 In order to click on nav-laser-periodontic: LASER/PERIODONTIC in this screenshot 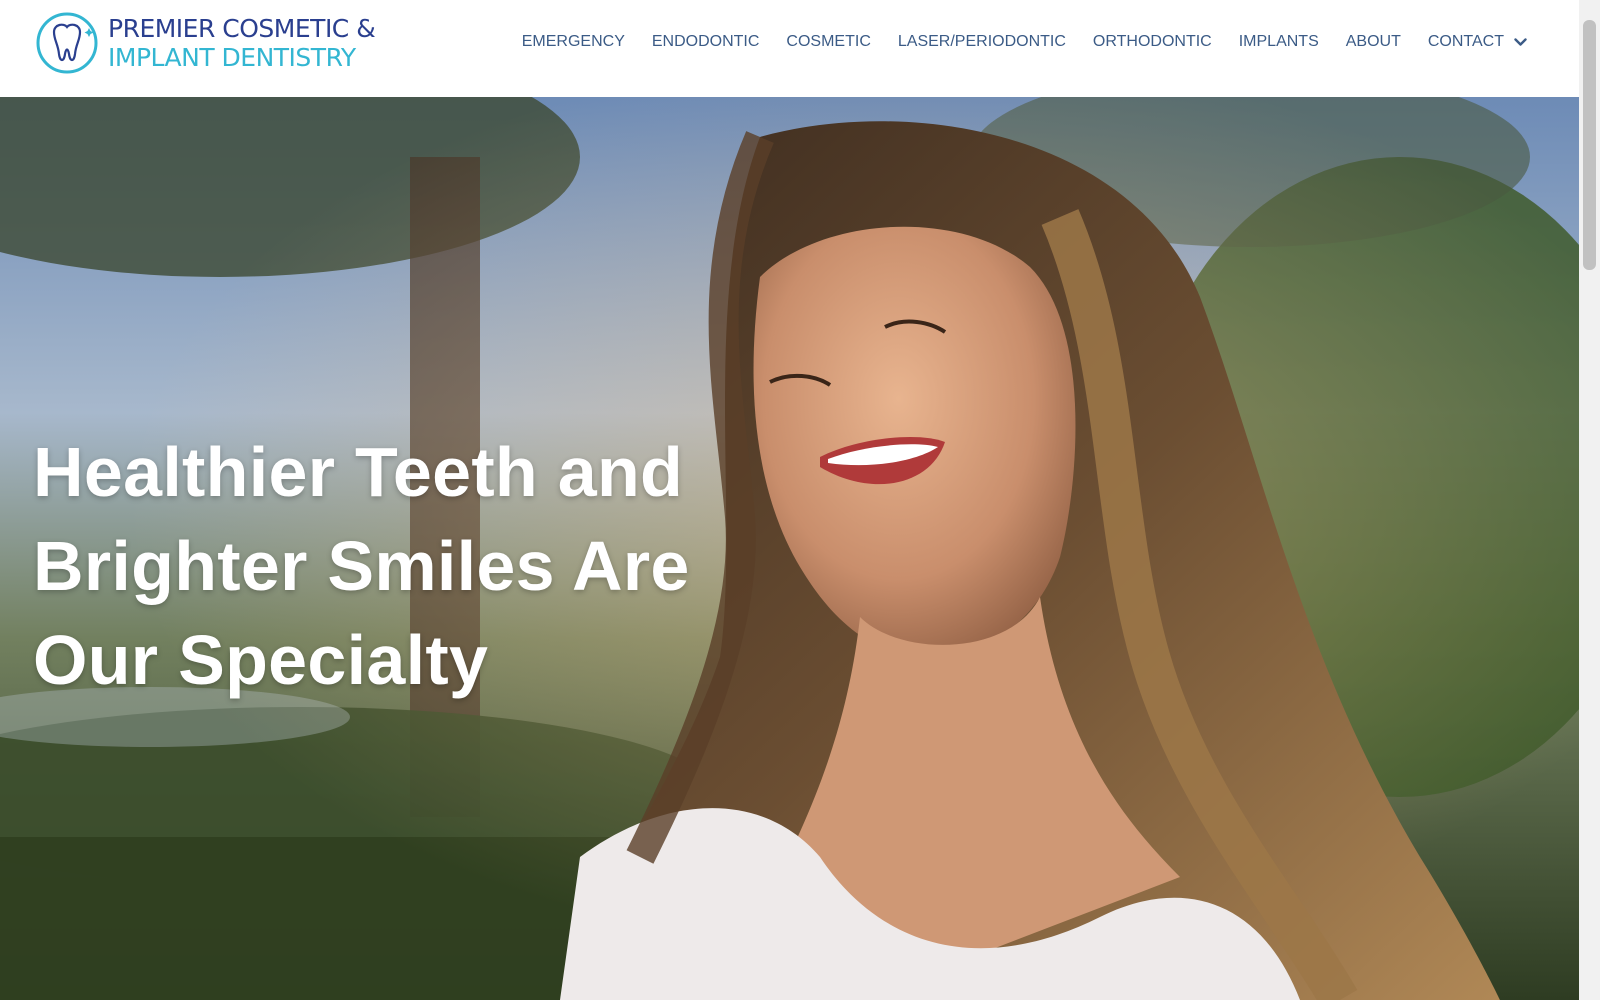, I will do `click(982, 42)`.